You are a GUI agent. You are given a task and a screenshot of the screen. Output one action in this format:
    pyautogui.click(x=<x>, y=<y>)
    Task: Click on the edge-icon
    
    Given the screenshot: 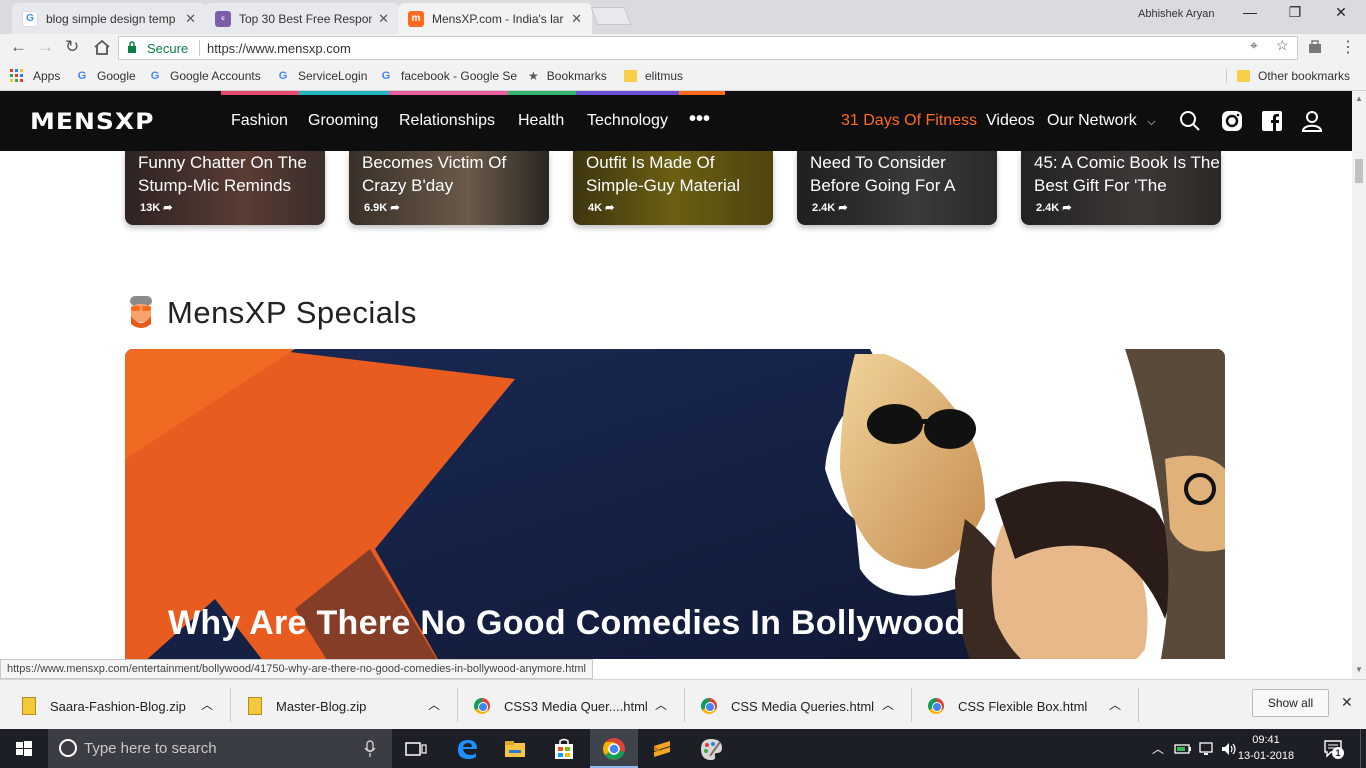 What is the action you would take?
    pyautogui.click(x=467, y=749)
    